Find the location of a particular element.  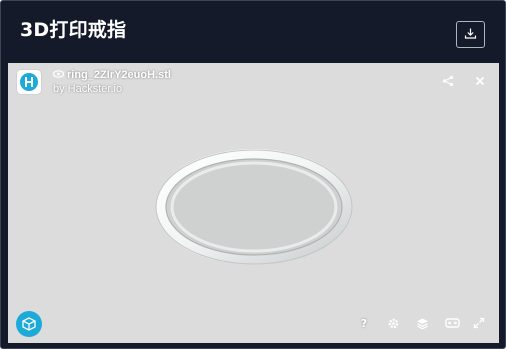

model-title: ring_2ZIrY2euoH.stl is located at coordinates (111, 75).